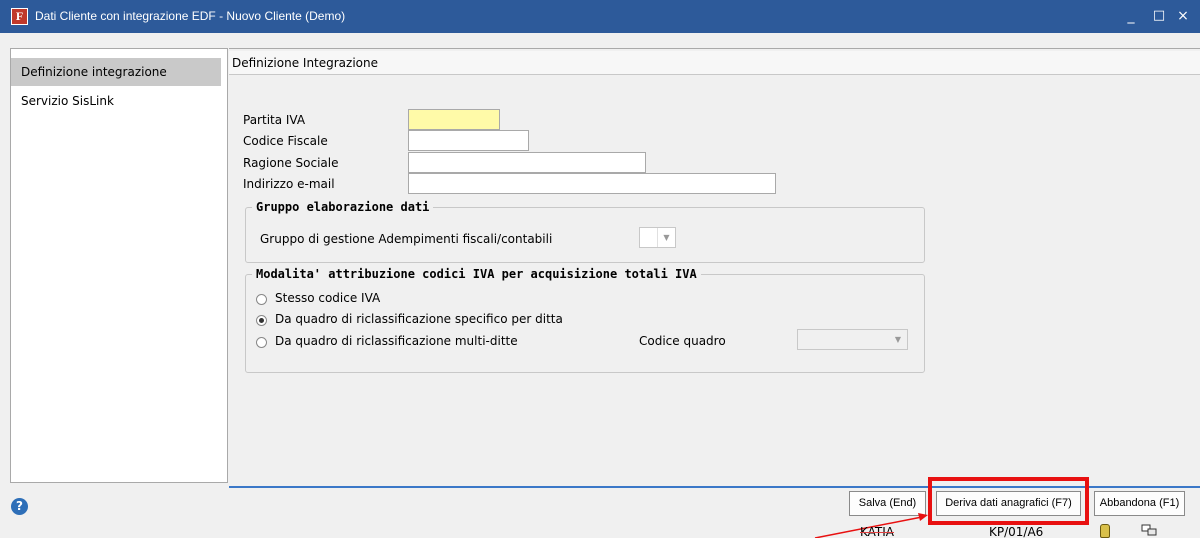 The width and height of the screenshot is (1200, 538). I want to click on email-label: Indirizzo e-mail, so click(289, 184).